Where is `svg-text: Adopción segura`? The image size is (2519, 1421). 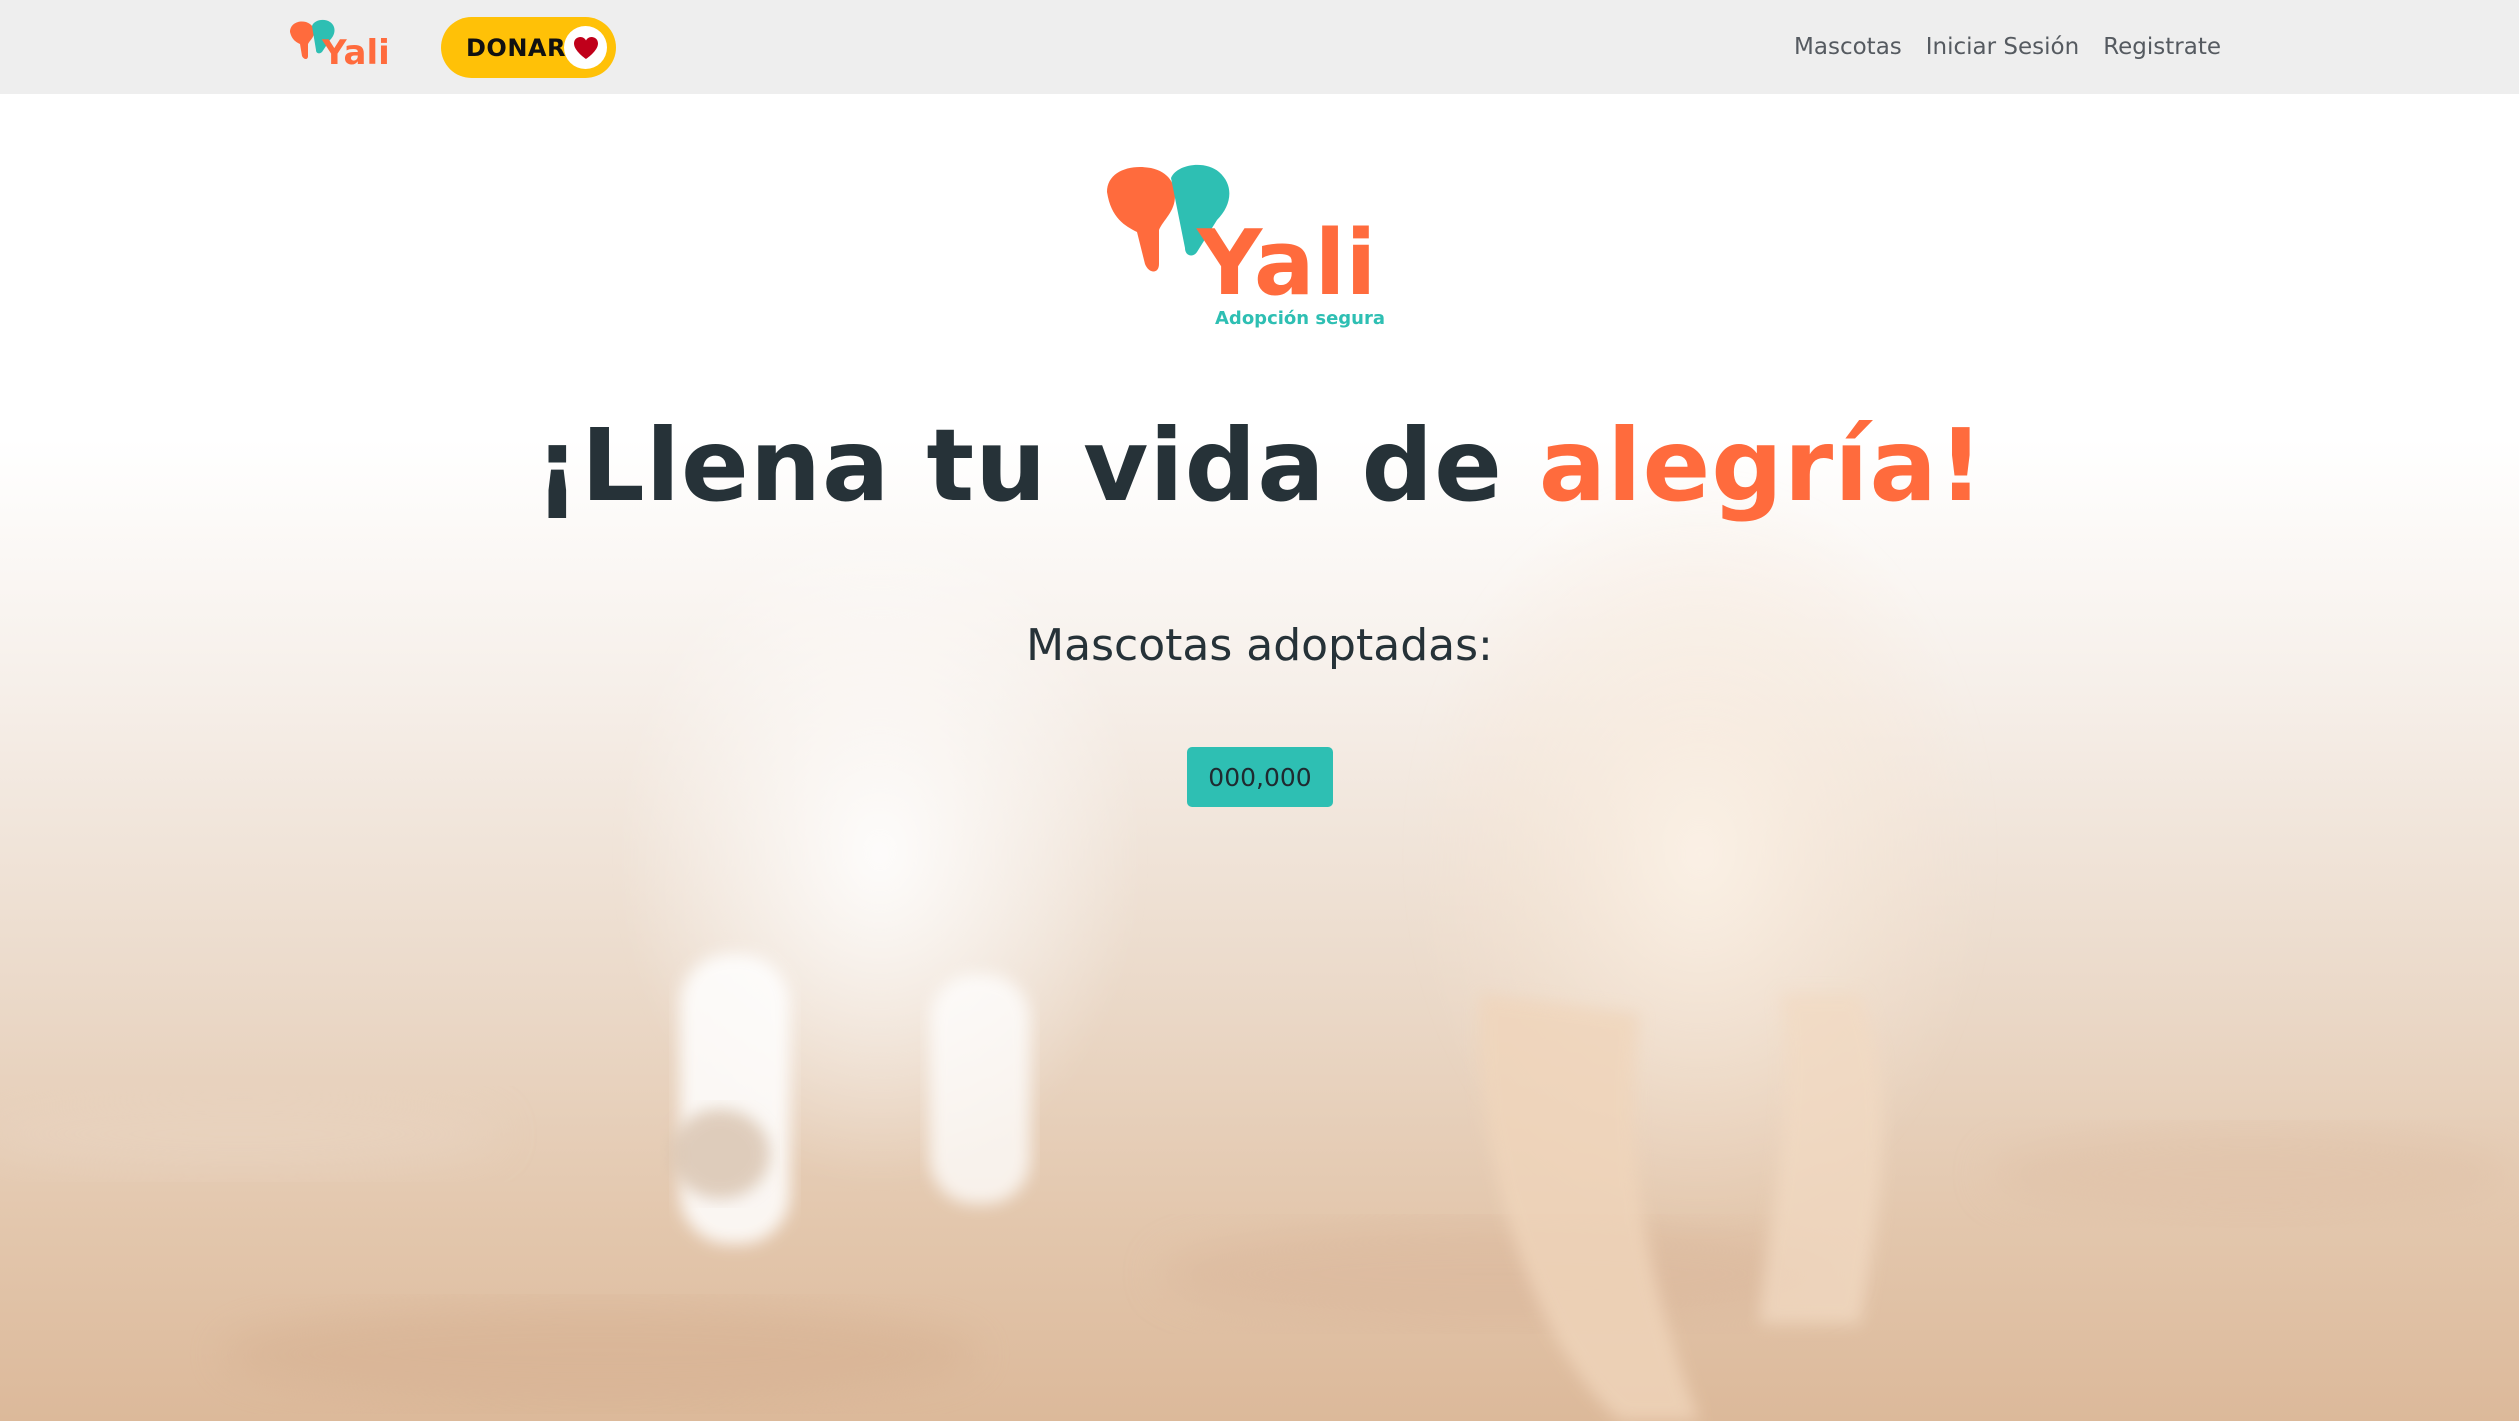
svg-text: Adopción segura is located at coordinates (1300, 318).